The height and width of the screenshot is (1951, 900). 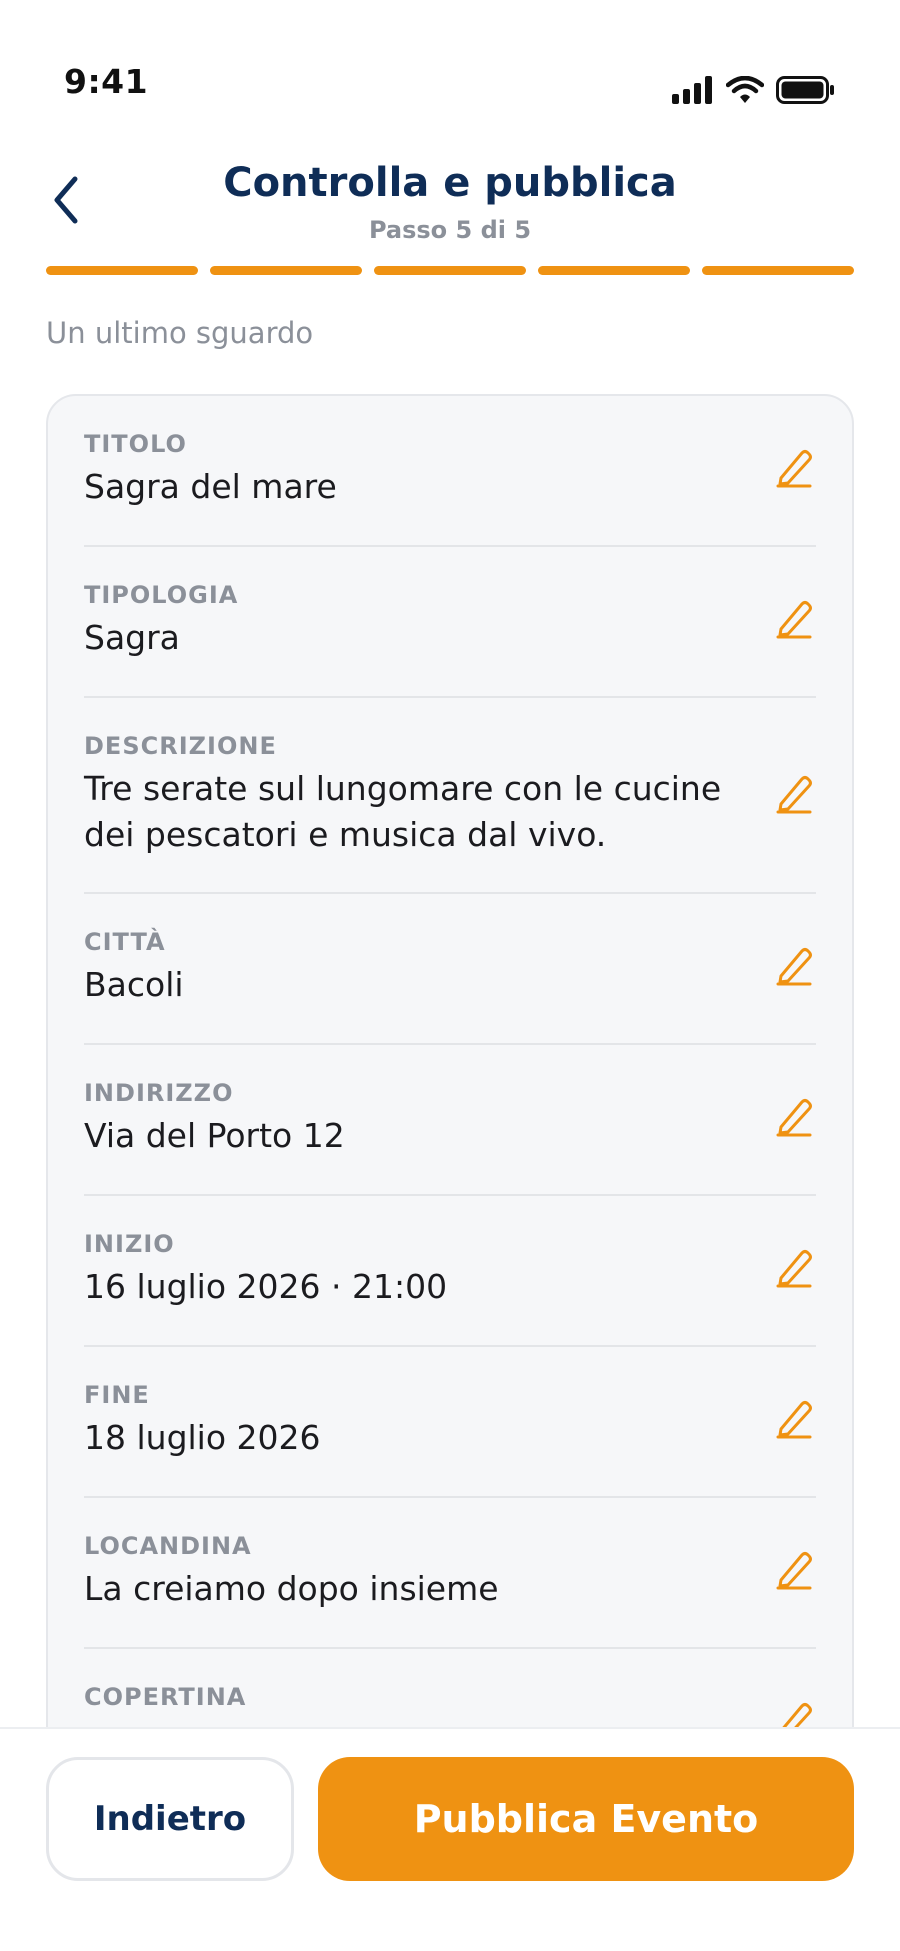 I want to click on row-label: TIPOLOGIA, so click(x=161, y=595).